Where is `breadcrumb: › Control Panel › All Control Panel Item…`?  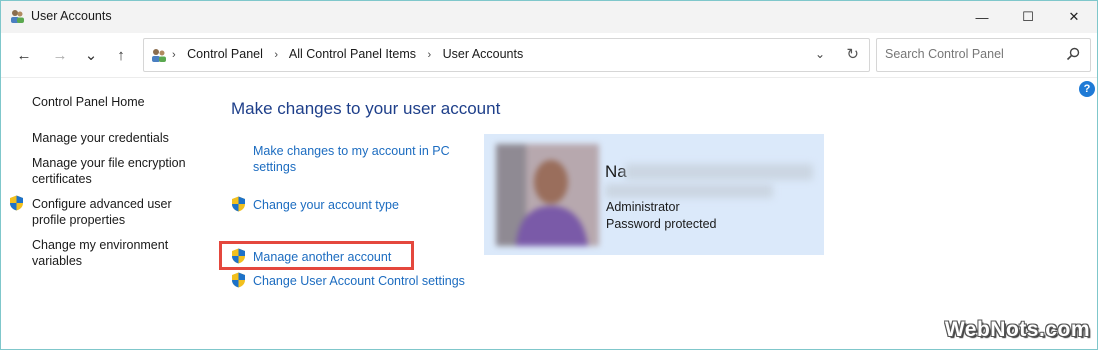
breadcrumb: › Control Panel › All Control Panel Item… is located at coordinates (347, 54).